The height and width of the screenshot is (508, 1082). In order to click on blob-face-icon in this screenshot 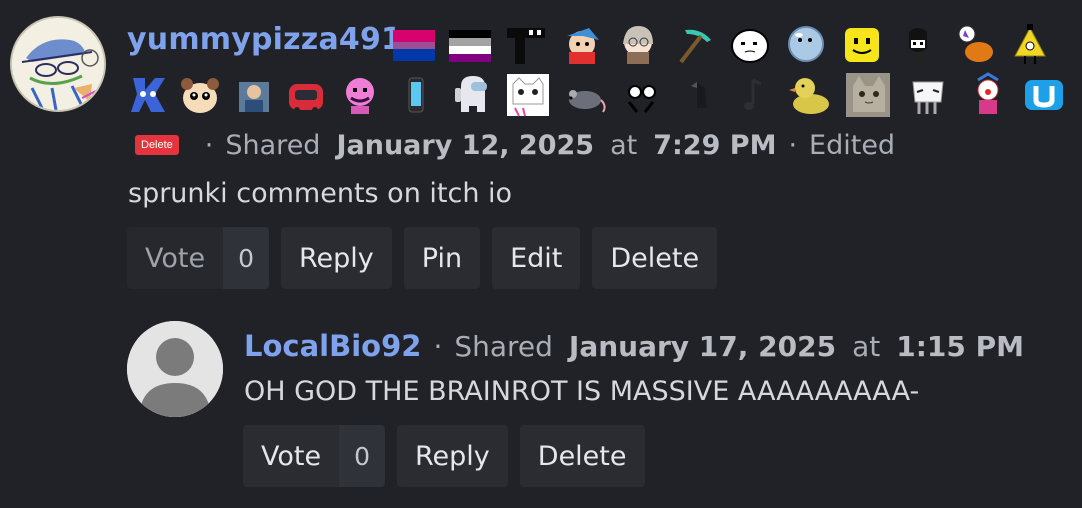, I will do `click(750, 45)`.